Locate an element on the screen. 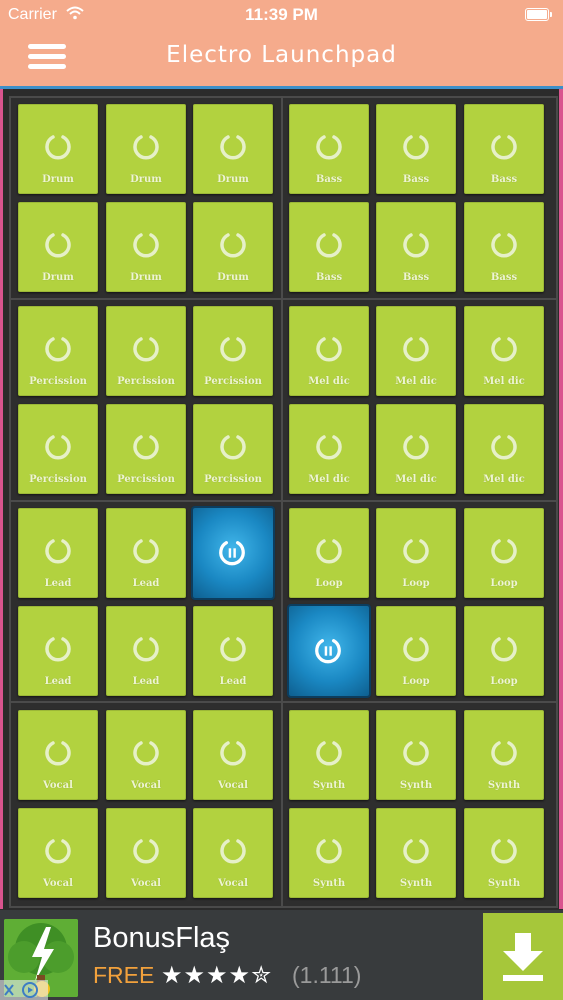 The width and height of the screenshot is (563, 1000). left-accent-border is located at coordinates (1, 499).